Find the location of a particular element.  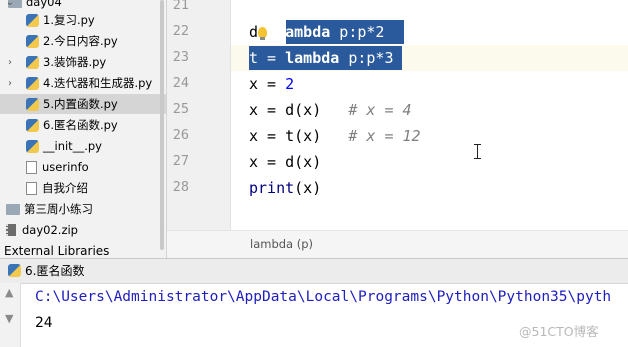

line-number: 27 is located at coordinates (180, 161).